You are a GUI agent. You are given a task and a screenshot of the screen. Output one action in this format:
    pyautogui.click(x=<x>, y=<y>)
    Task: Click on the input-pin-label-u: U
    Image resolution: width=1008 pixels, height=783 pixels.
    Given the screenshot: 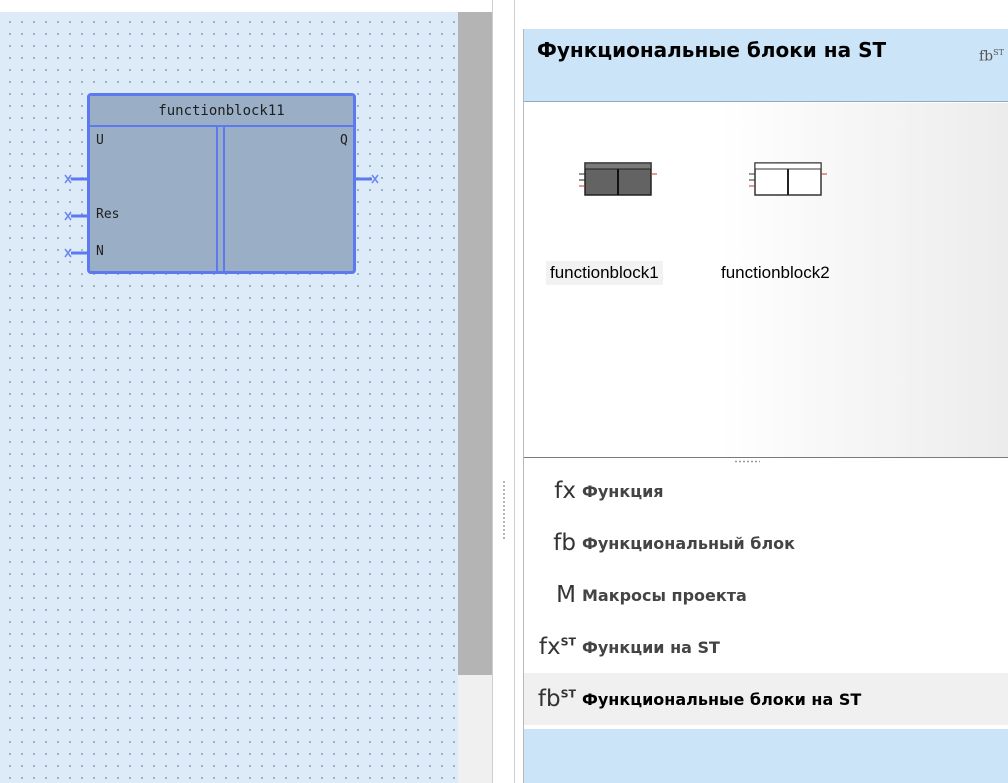 What is the action you would take?
    pyautogui.click(x=100, y=140)
    